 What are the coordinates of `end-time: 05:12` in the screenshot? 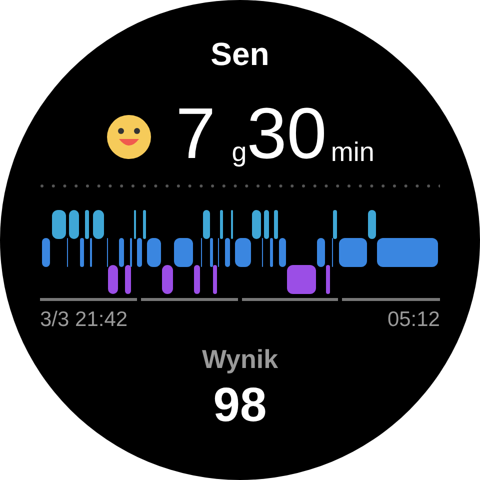 It's located at (413, 319).